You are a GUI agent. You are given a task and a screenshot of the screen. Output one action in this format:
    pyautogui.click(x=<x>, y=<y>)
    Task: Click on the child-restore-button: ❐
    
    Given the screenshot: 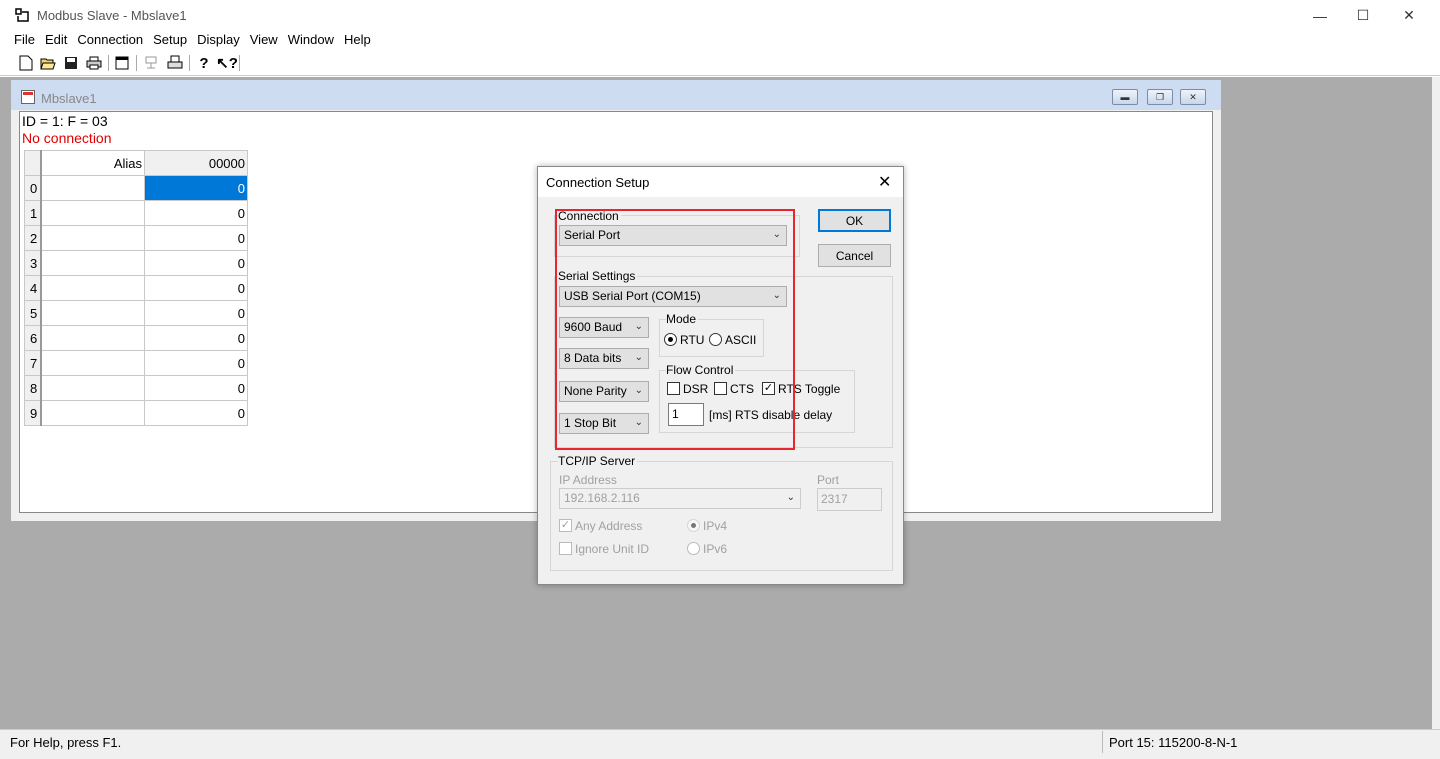 What is the action you would take?
    pyautogui.click(x=1160, y=97)
    